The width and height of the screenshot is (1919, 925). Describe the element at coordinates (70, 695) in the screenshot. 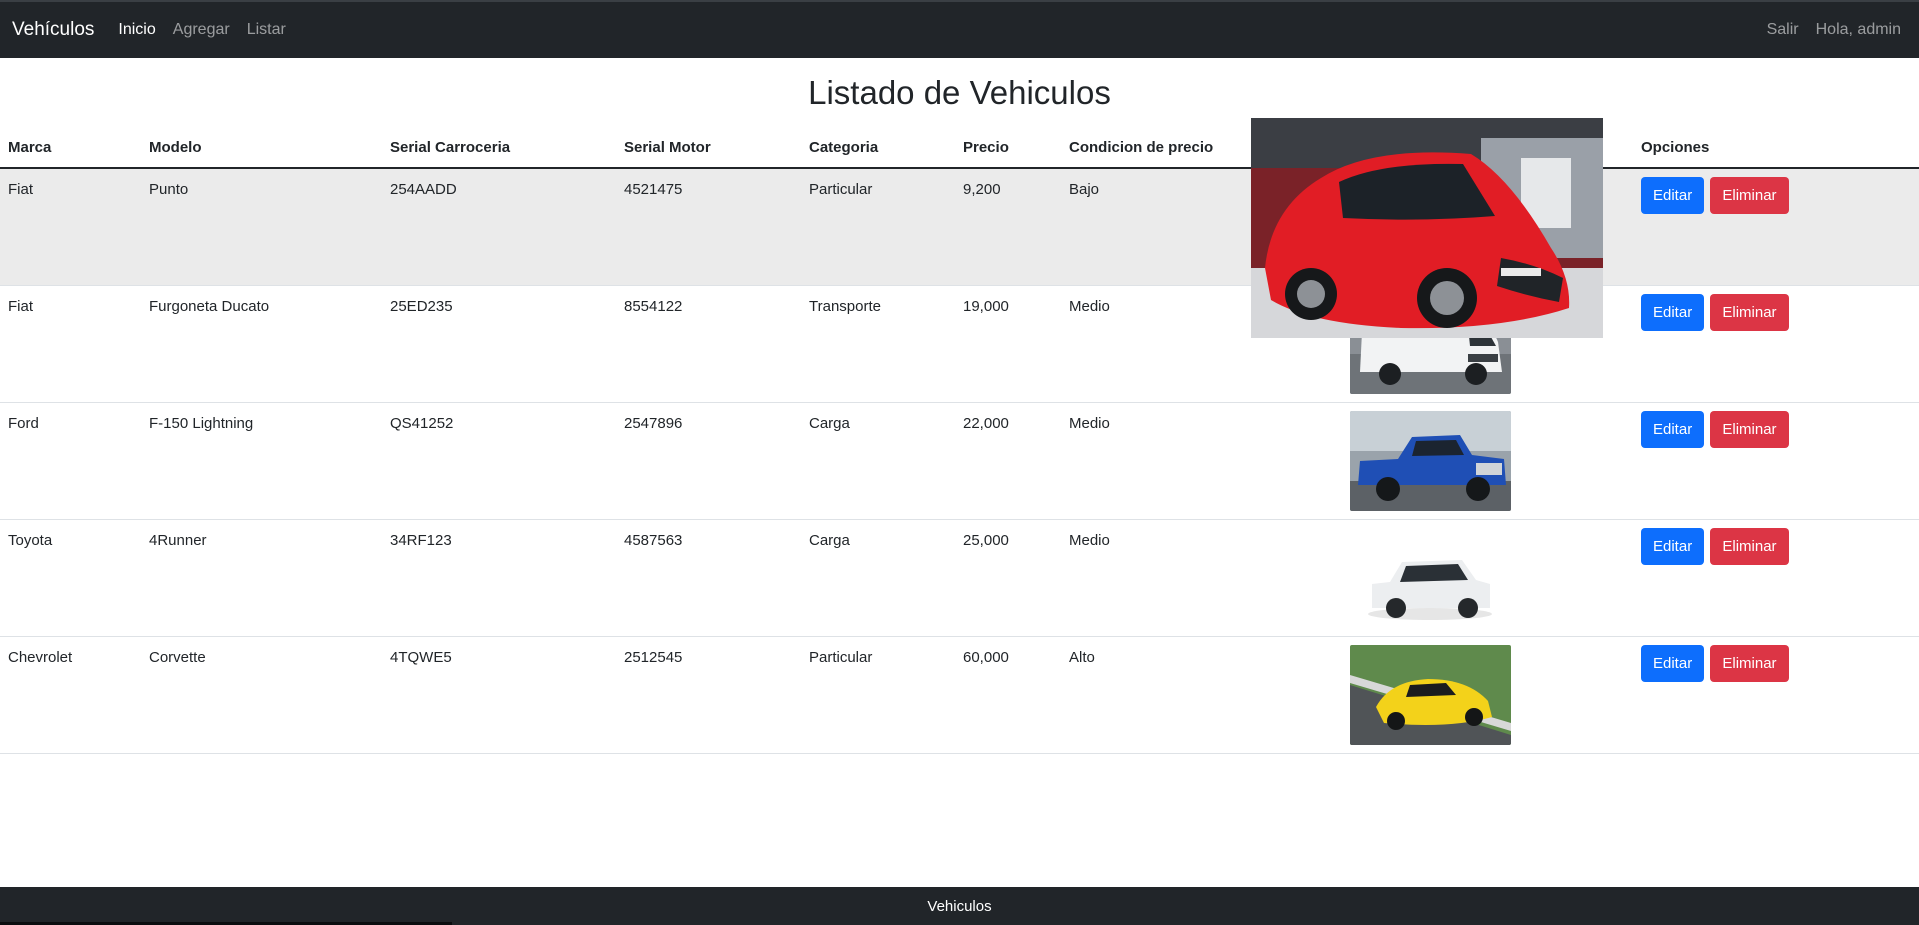

I see `cell-marca: Chevrolet` at that location.